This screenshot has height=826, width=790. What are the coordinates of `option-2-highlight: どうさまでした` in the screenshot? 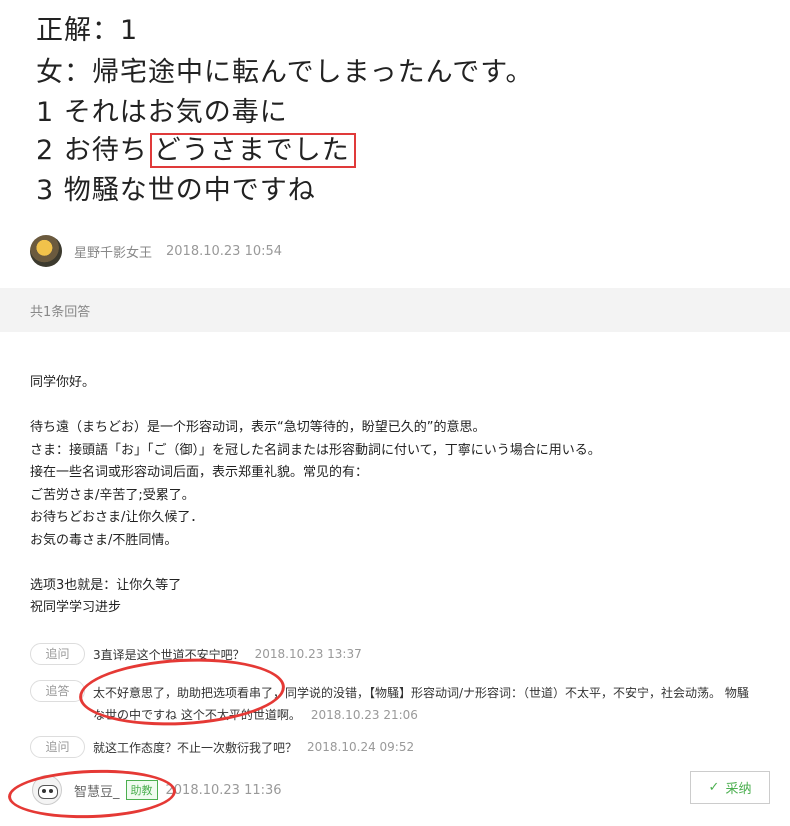 It's located at (252, 150).